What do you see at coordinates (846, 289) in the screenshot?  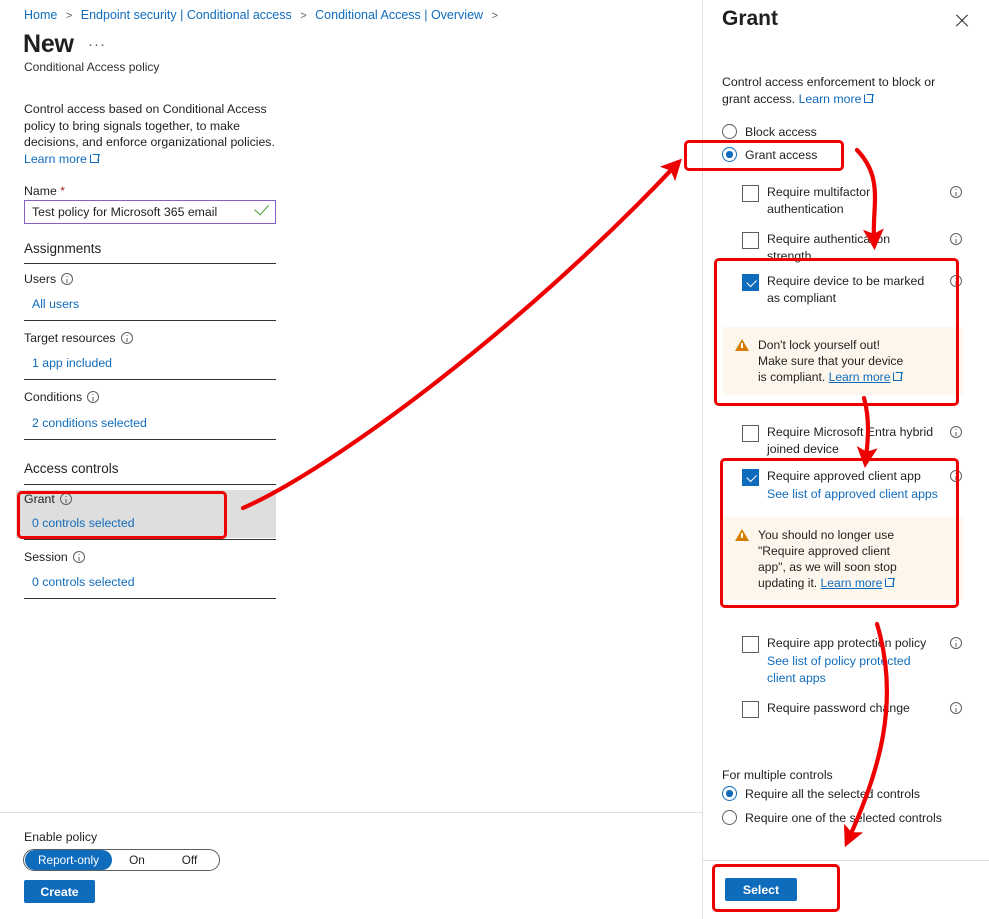 I see `control-label: Require device to be marked as compliant` at bounding box center [846, 289].